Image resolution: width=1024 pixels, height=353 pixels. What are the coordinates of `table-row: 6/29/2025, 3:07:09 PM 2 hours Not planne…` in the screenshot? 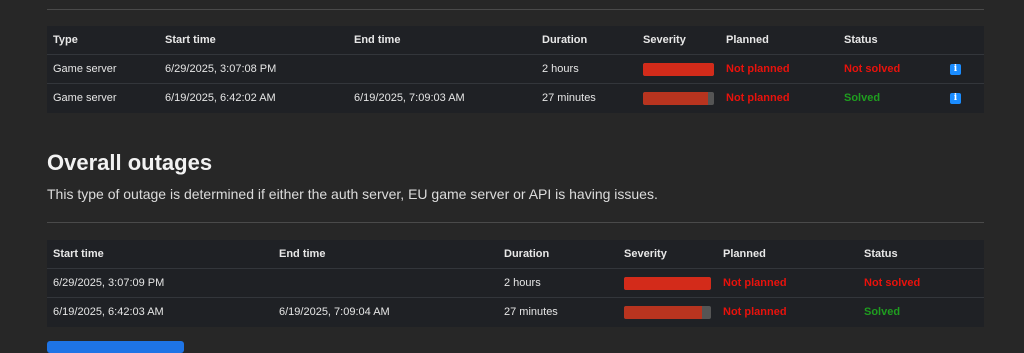 It's located at (515, 283).